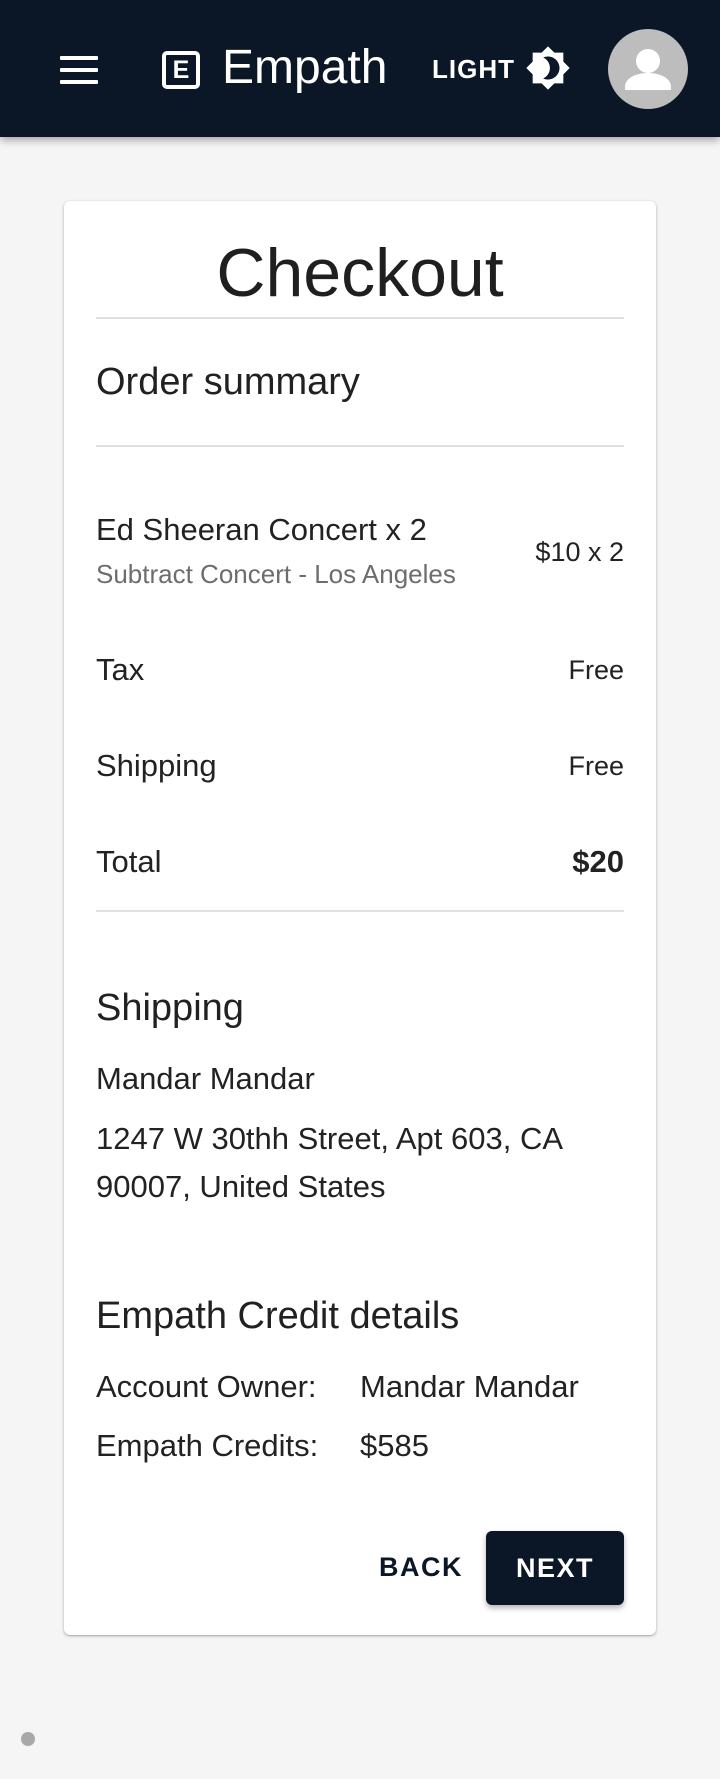 The width and height of the screenshot is (720, 1779). What do you see at coordinates (28, 1739) in the screenshot?
I see `floating-dot` at bounding box center [28, 1739].